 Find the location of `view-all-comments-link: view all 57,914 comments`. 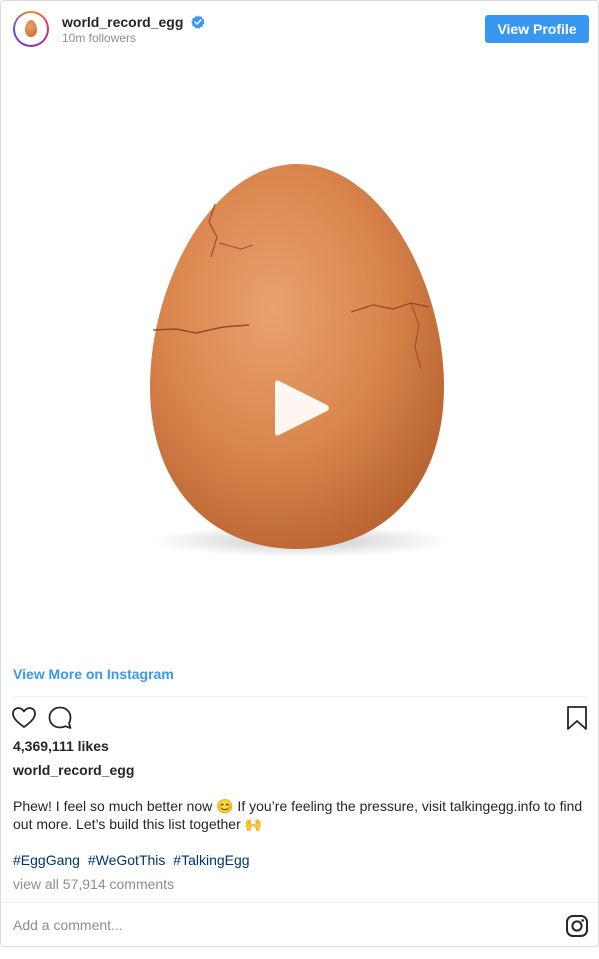

view-all-comments-link: view all 57,914 comments is located at coordinates (93, 884).